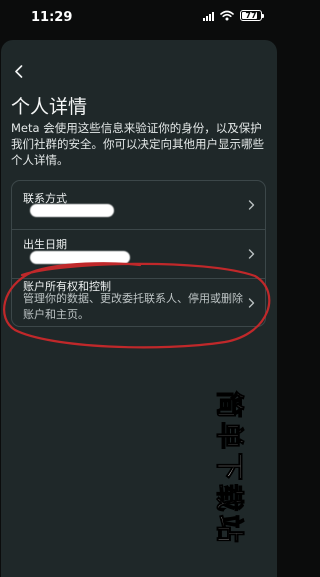  I want to click on chevron-left-icon, so click(18, 71).